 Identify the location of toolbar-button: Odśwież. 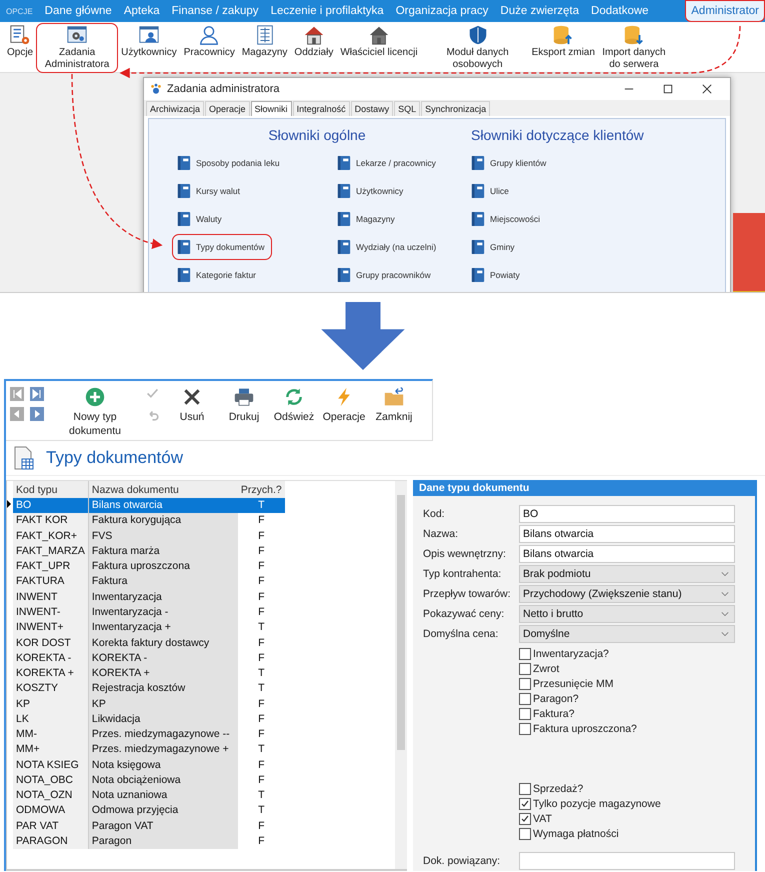
(294, 405).